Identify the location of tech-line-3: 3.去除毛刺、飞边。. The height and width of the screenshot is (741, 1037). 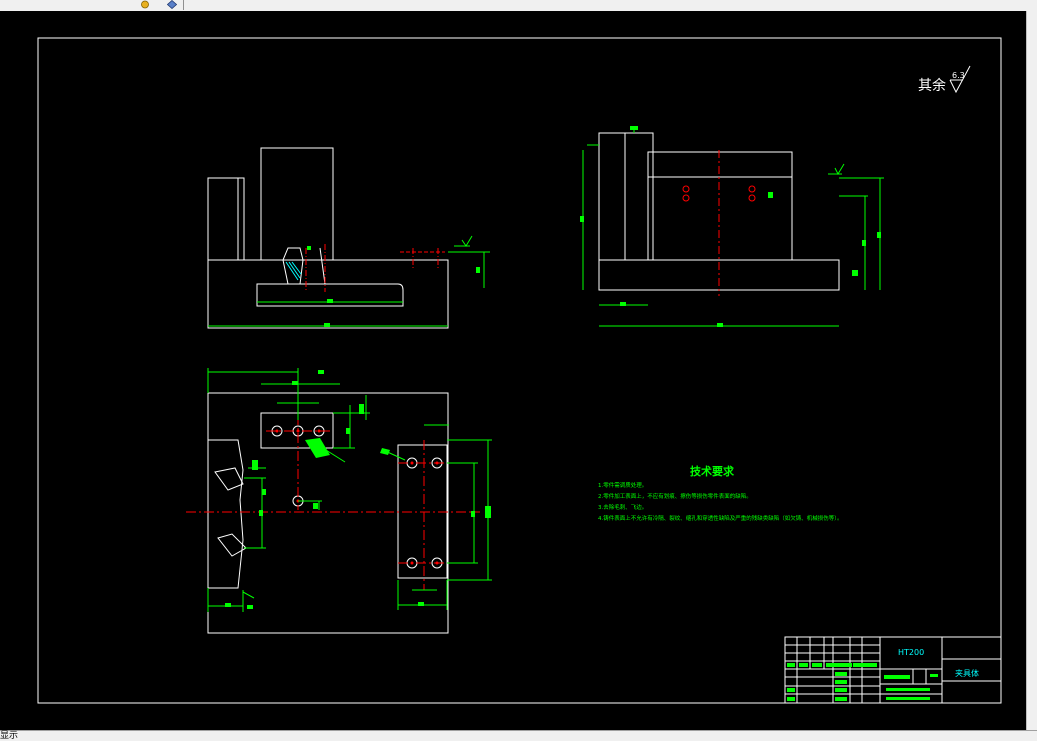
(622, 507).